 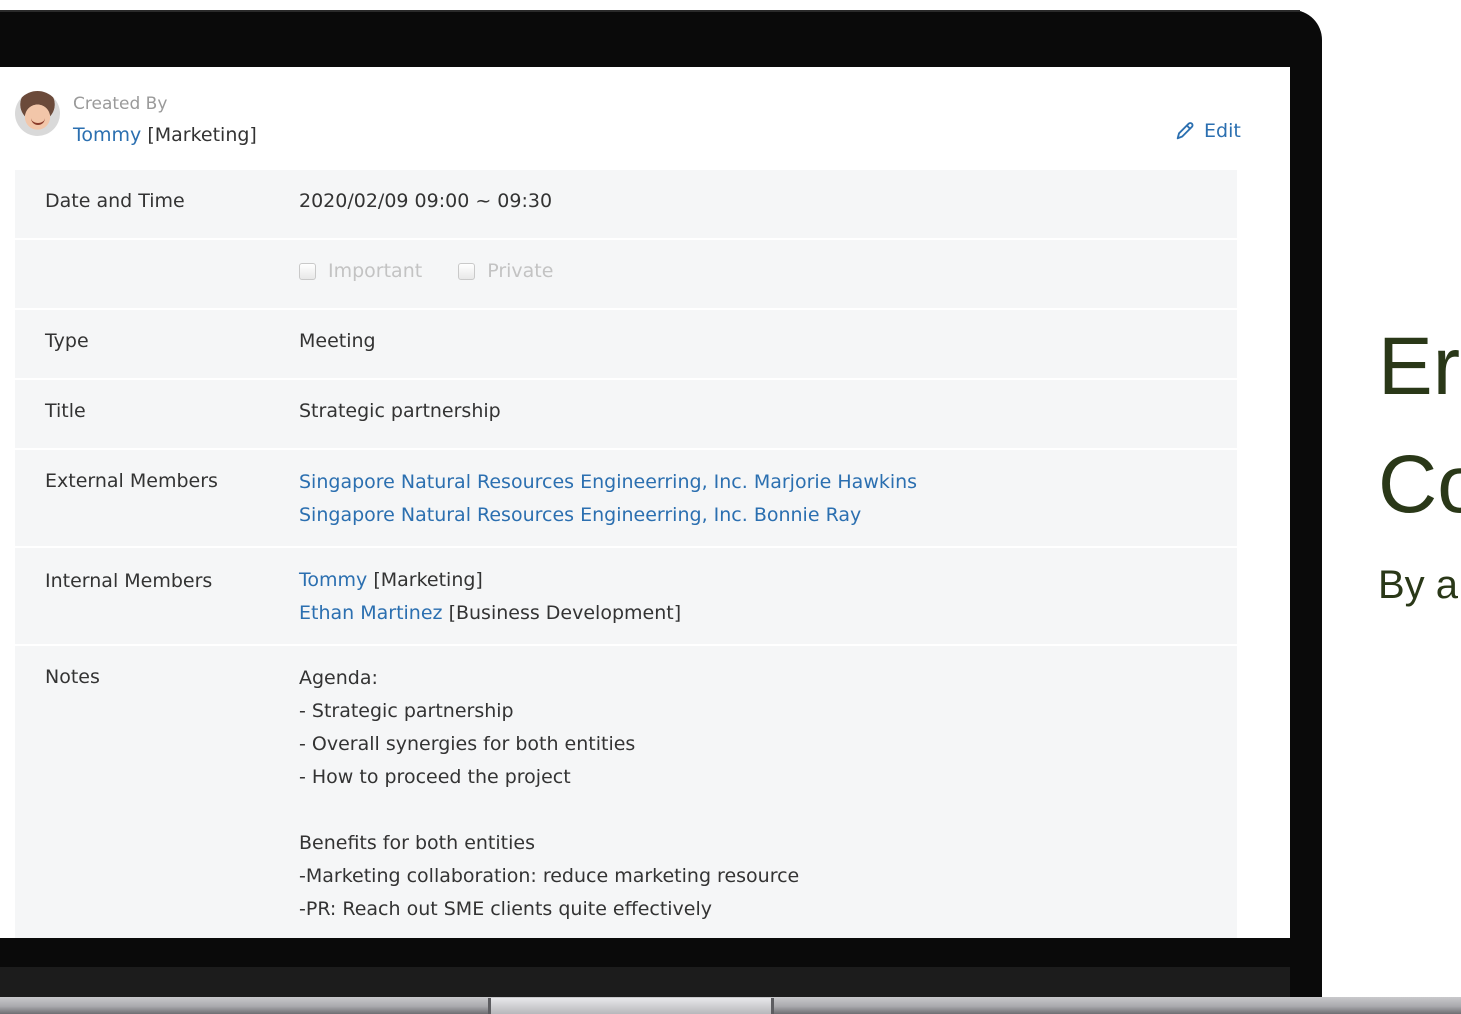 I want to click on date-time-label: Date and Time, so click(x=115, y=201).